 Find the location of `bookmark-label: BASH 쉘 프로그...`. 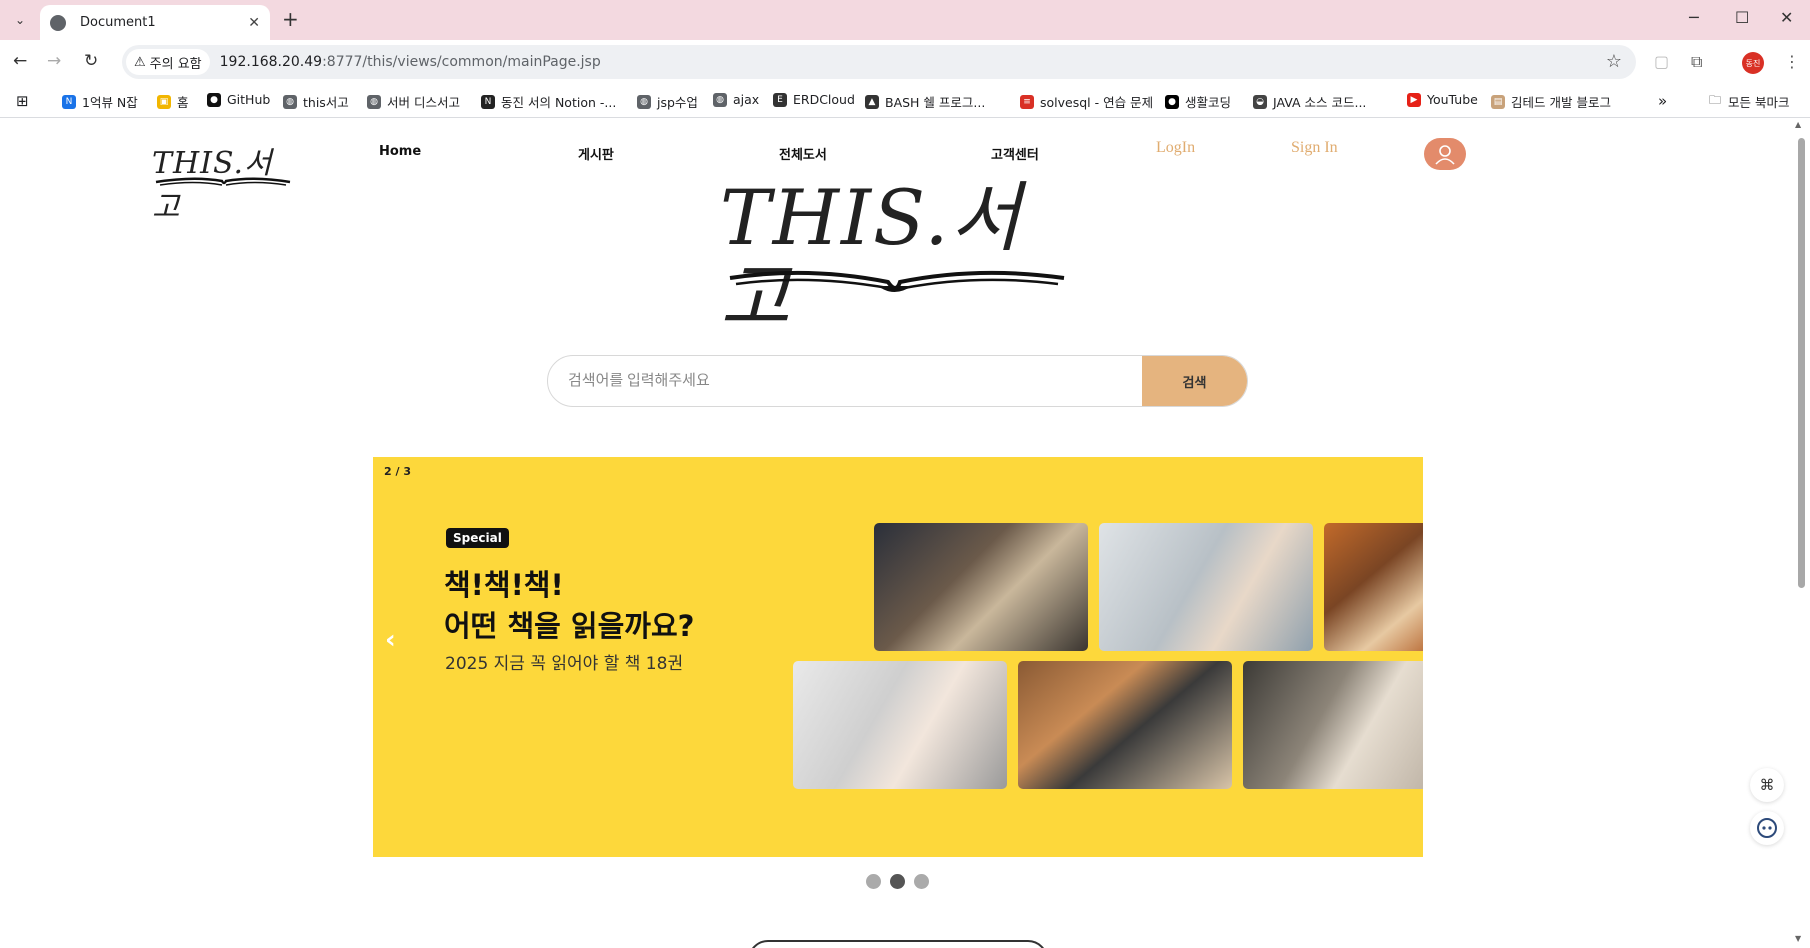

bookmark-label: BASH 쉘 프로그... is located at coordinates (935, 102).